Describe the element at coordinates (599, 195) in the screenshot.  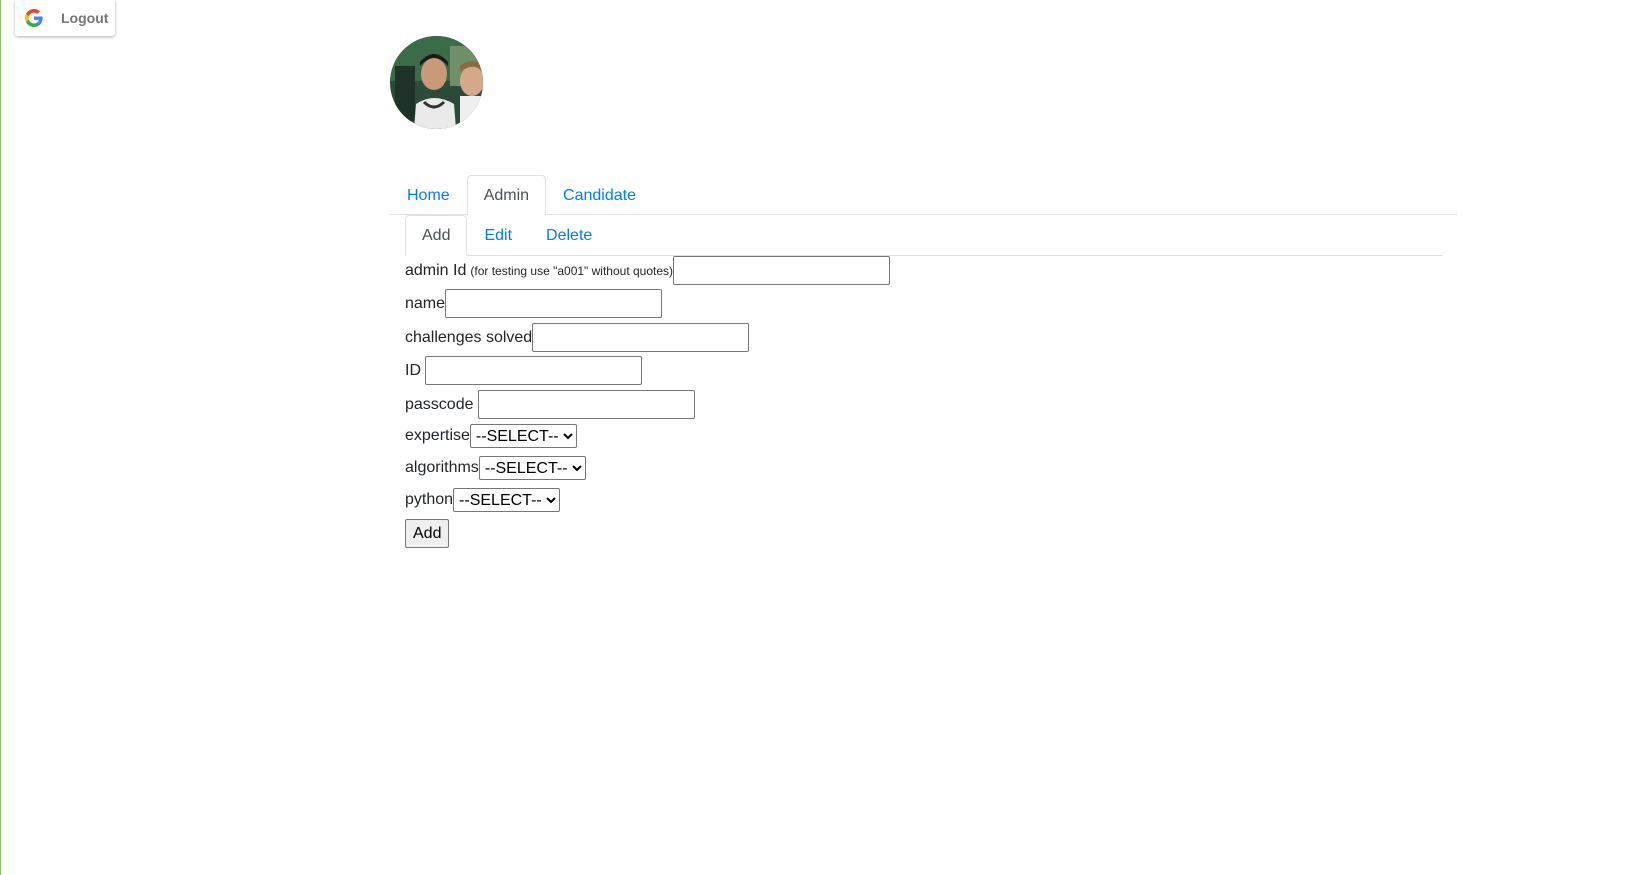
I see `tab-candidate: Candidate` at that location.